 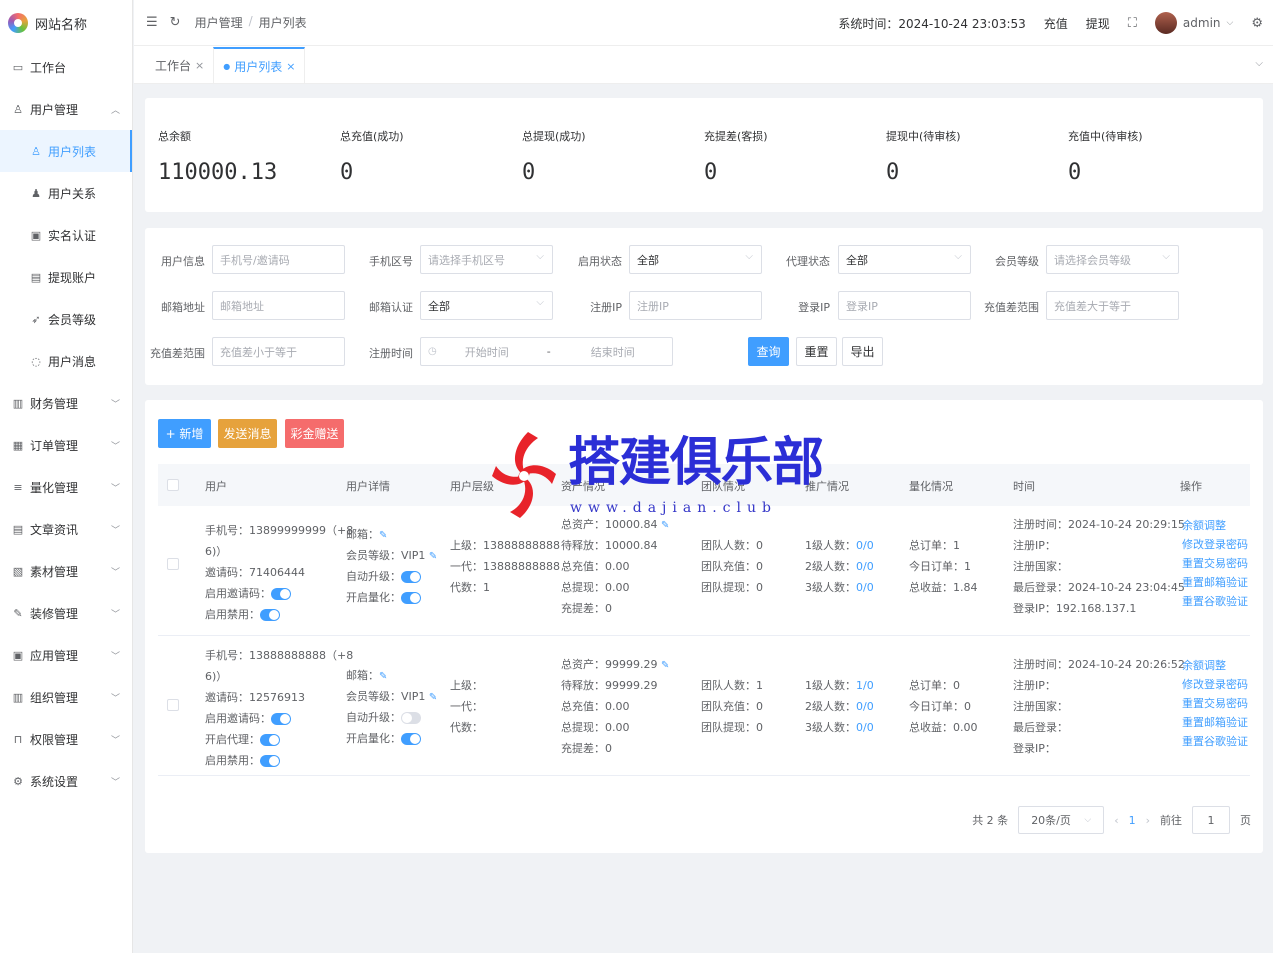 What do you see at coordinates (66, 319) in the screenshot?
I see `sidebar-item: ➶ 会员等级` at bounding box center [66, 319].